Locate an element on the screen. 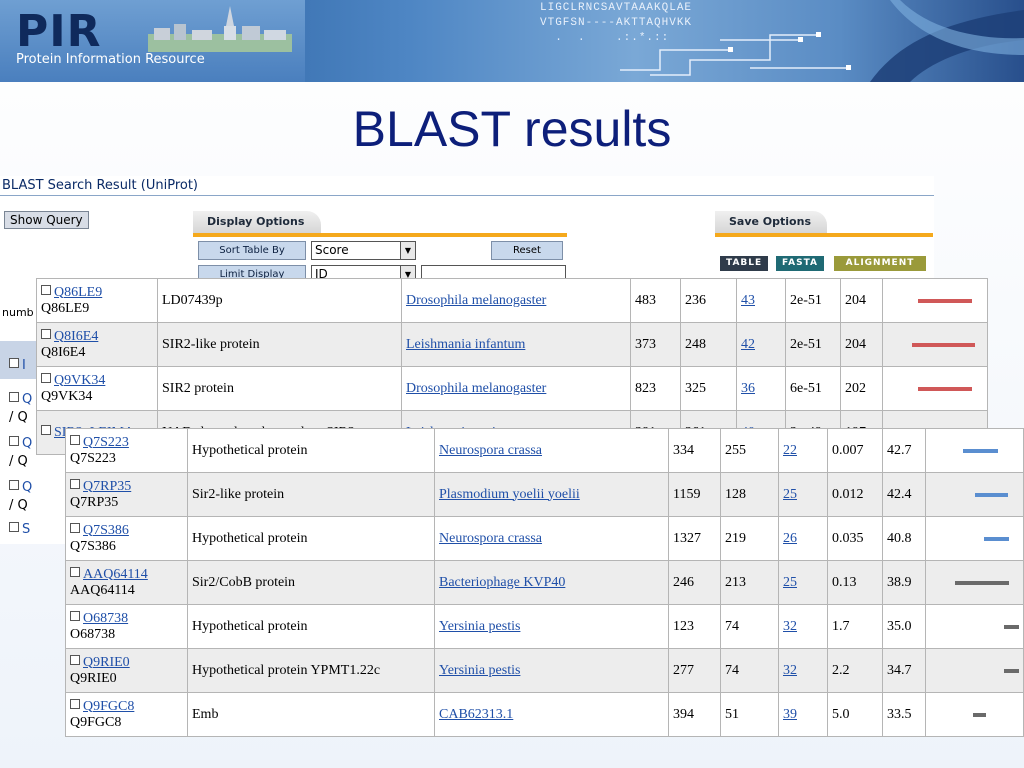 This screenshot has width=1024, height=768. evalue-cell: 2.2 is located at coordinates (855, 670).